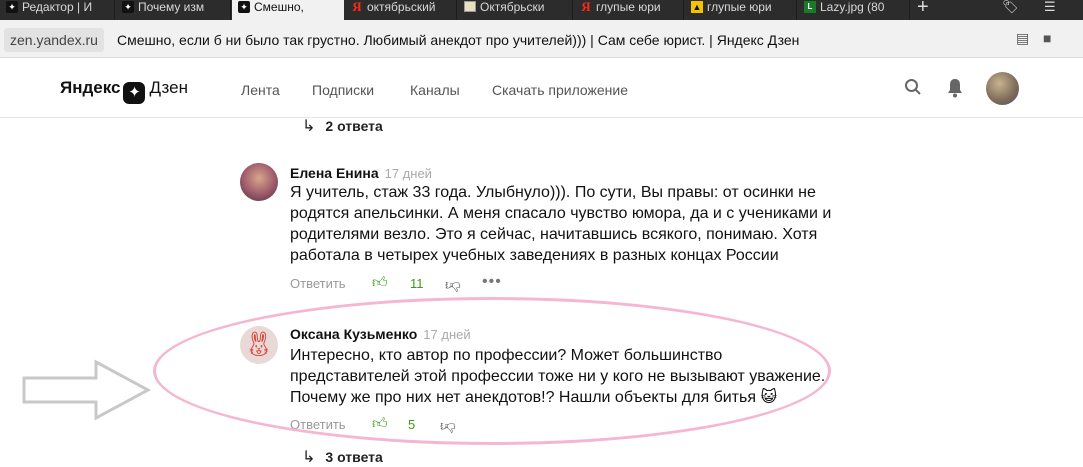 This screenshot has height=467, width=1083. What do you see at coordinates (810, 7) in the screenshot?
I see `image-file-icon: L` at bounding box center [810, 7].